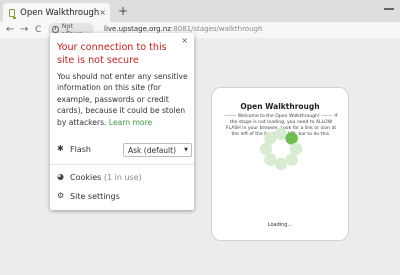  I want to click on flash-label: Flash, so click(80, 149).